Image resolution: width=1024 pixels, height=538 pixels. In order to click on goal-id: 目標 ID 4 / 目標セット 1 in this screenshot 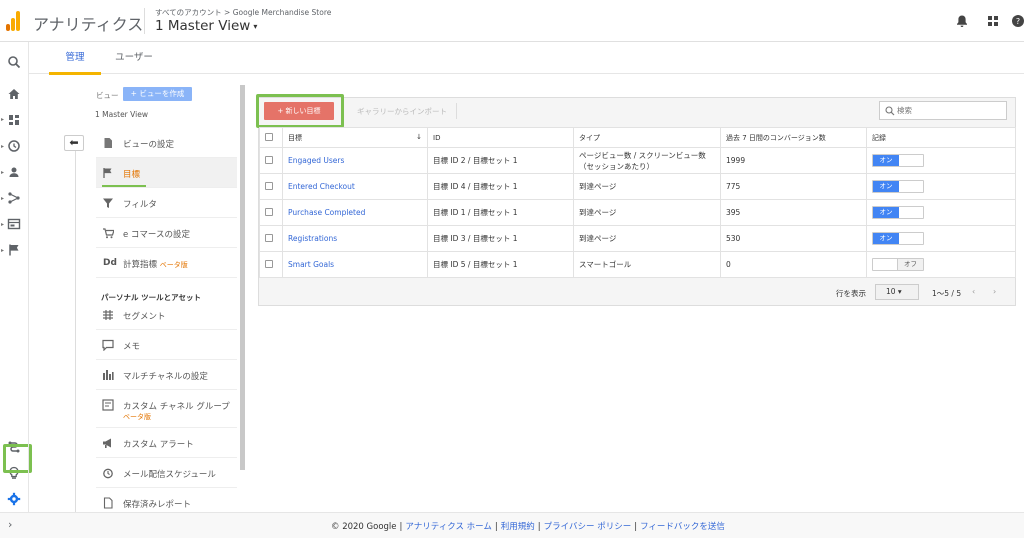, I will do `click(500, 186)`.